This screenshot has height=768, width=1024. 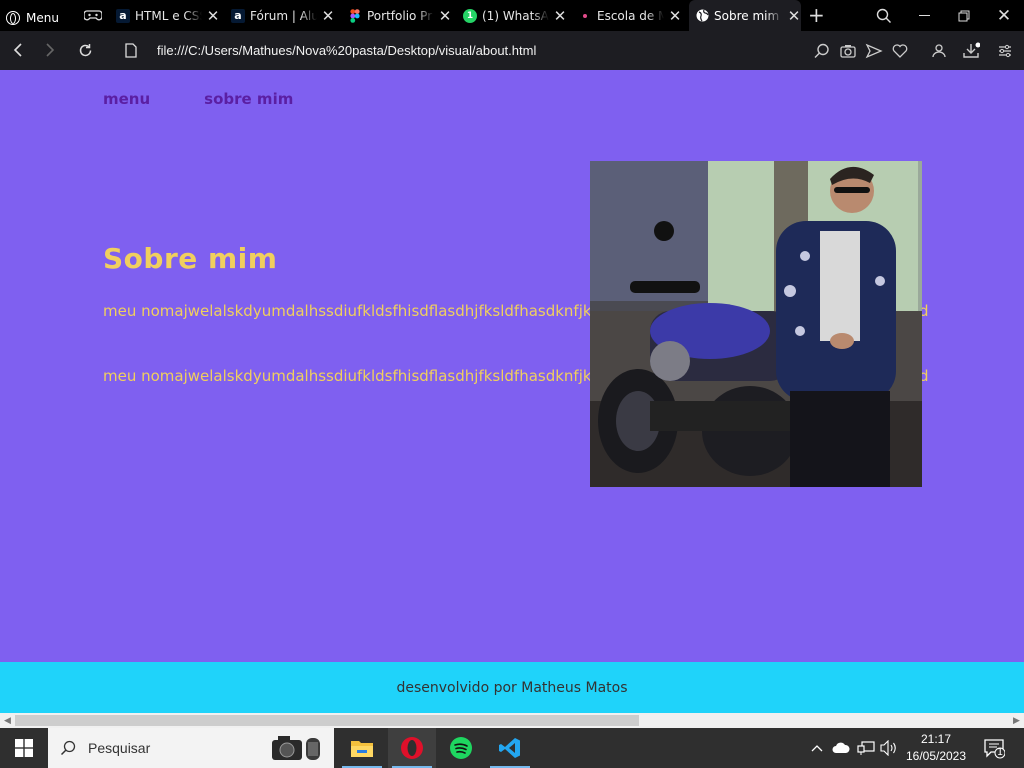 I want to click on tab-title: (1) WhatsApp, so click(x=515, y=15).